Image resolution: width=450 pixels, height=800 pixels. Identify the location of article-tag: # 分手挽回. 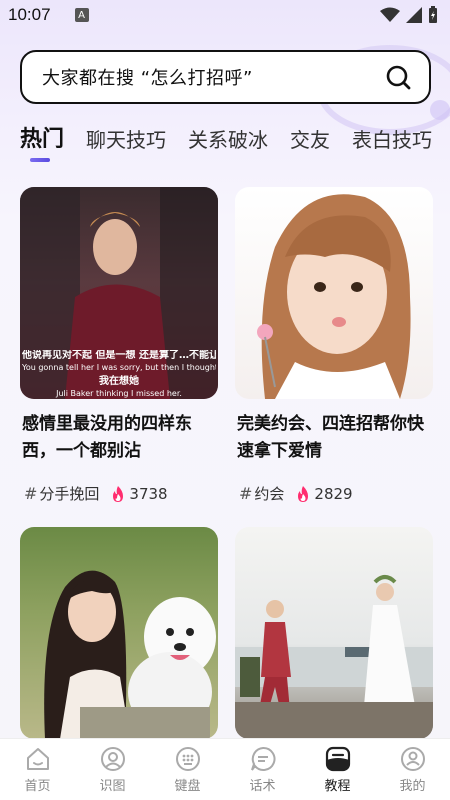
(61, 493).